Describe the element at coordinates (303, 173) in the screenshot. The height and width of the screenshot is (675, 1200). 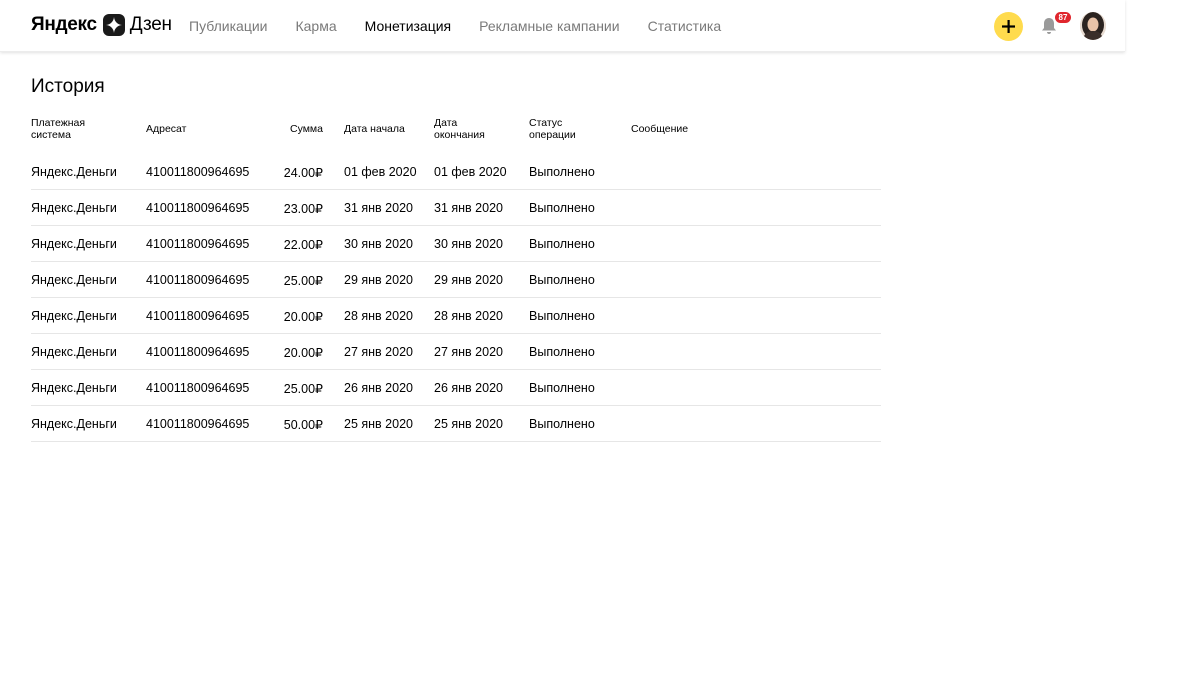
I see `cell-sum: 24.00₽` at that location.